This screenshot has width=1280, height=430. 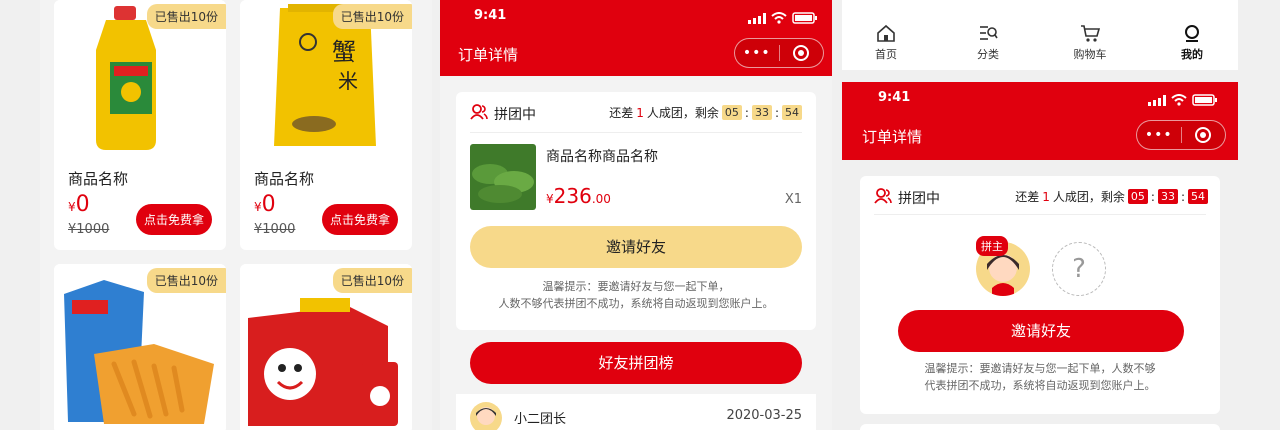 I want to click on product-price: ¥236.00, so click(x=578, y=196).